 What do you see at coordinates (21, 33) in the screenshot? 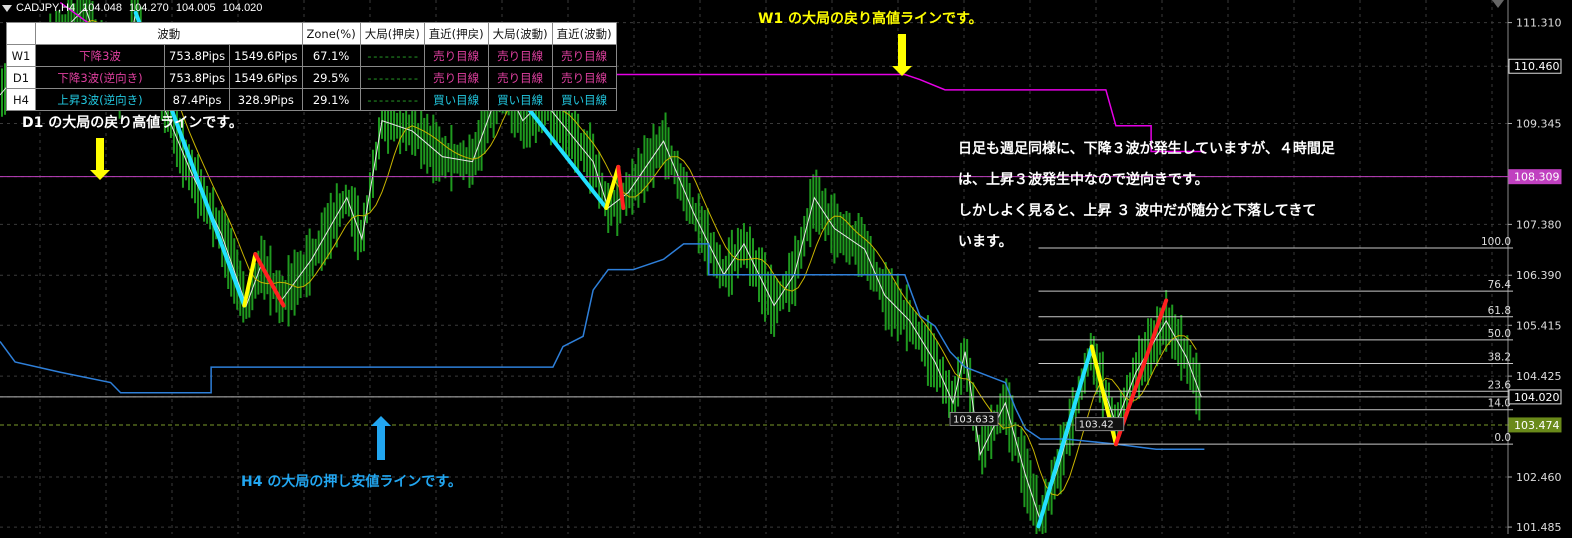
I see `table-corner` at bounding box center [21, 33].